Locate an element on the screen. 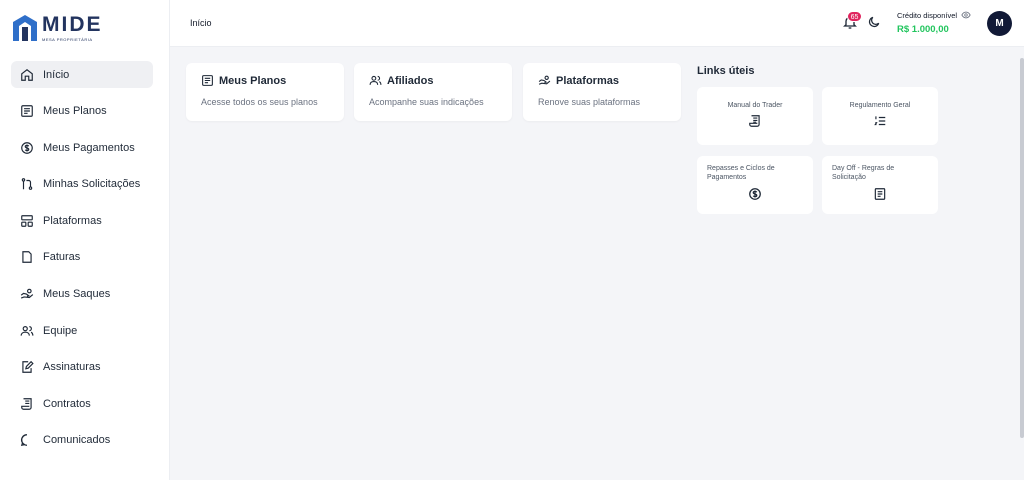 The width and height of the screenshot is (1024, 480). layout-icon is located at coordinates (27, 221).